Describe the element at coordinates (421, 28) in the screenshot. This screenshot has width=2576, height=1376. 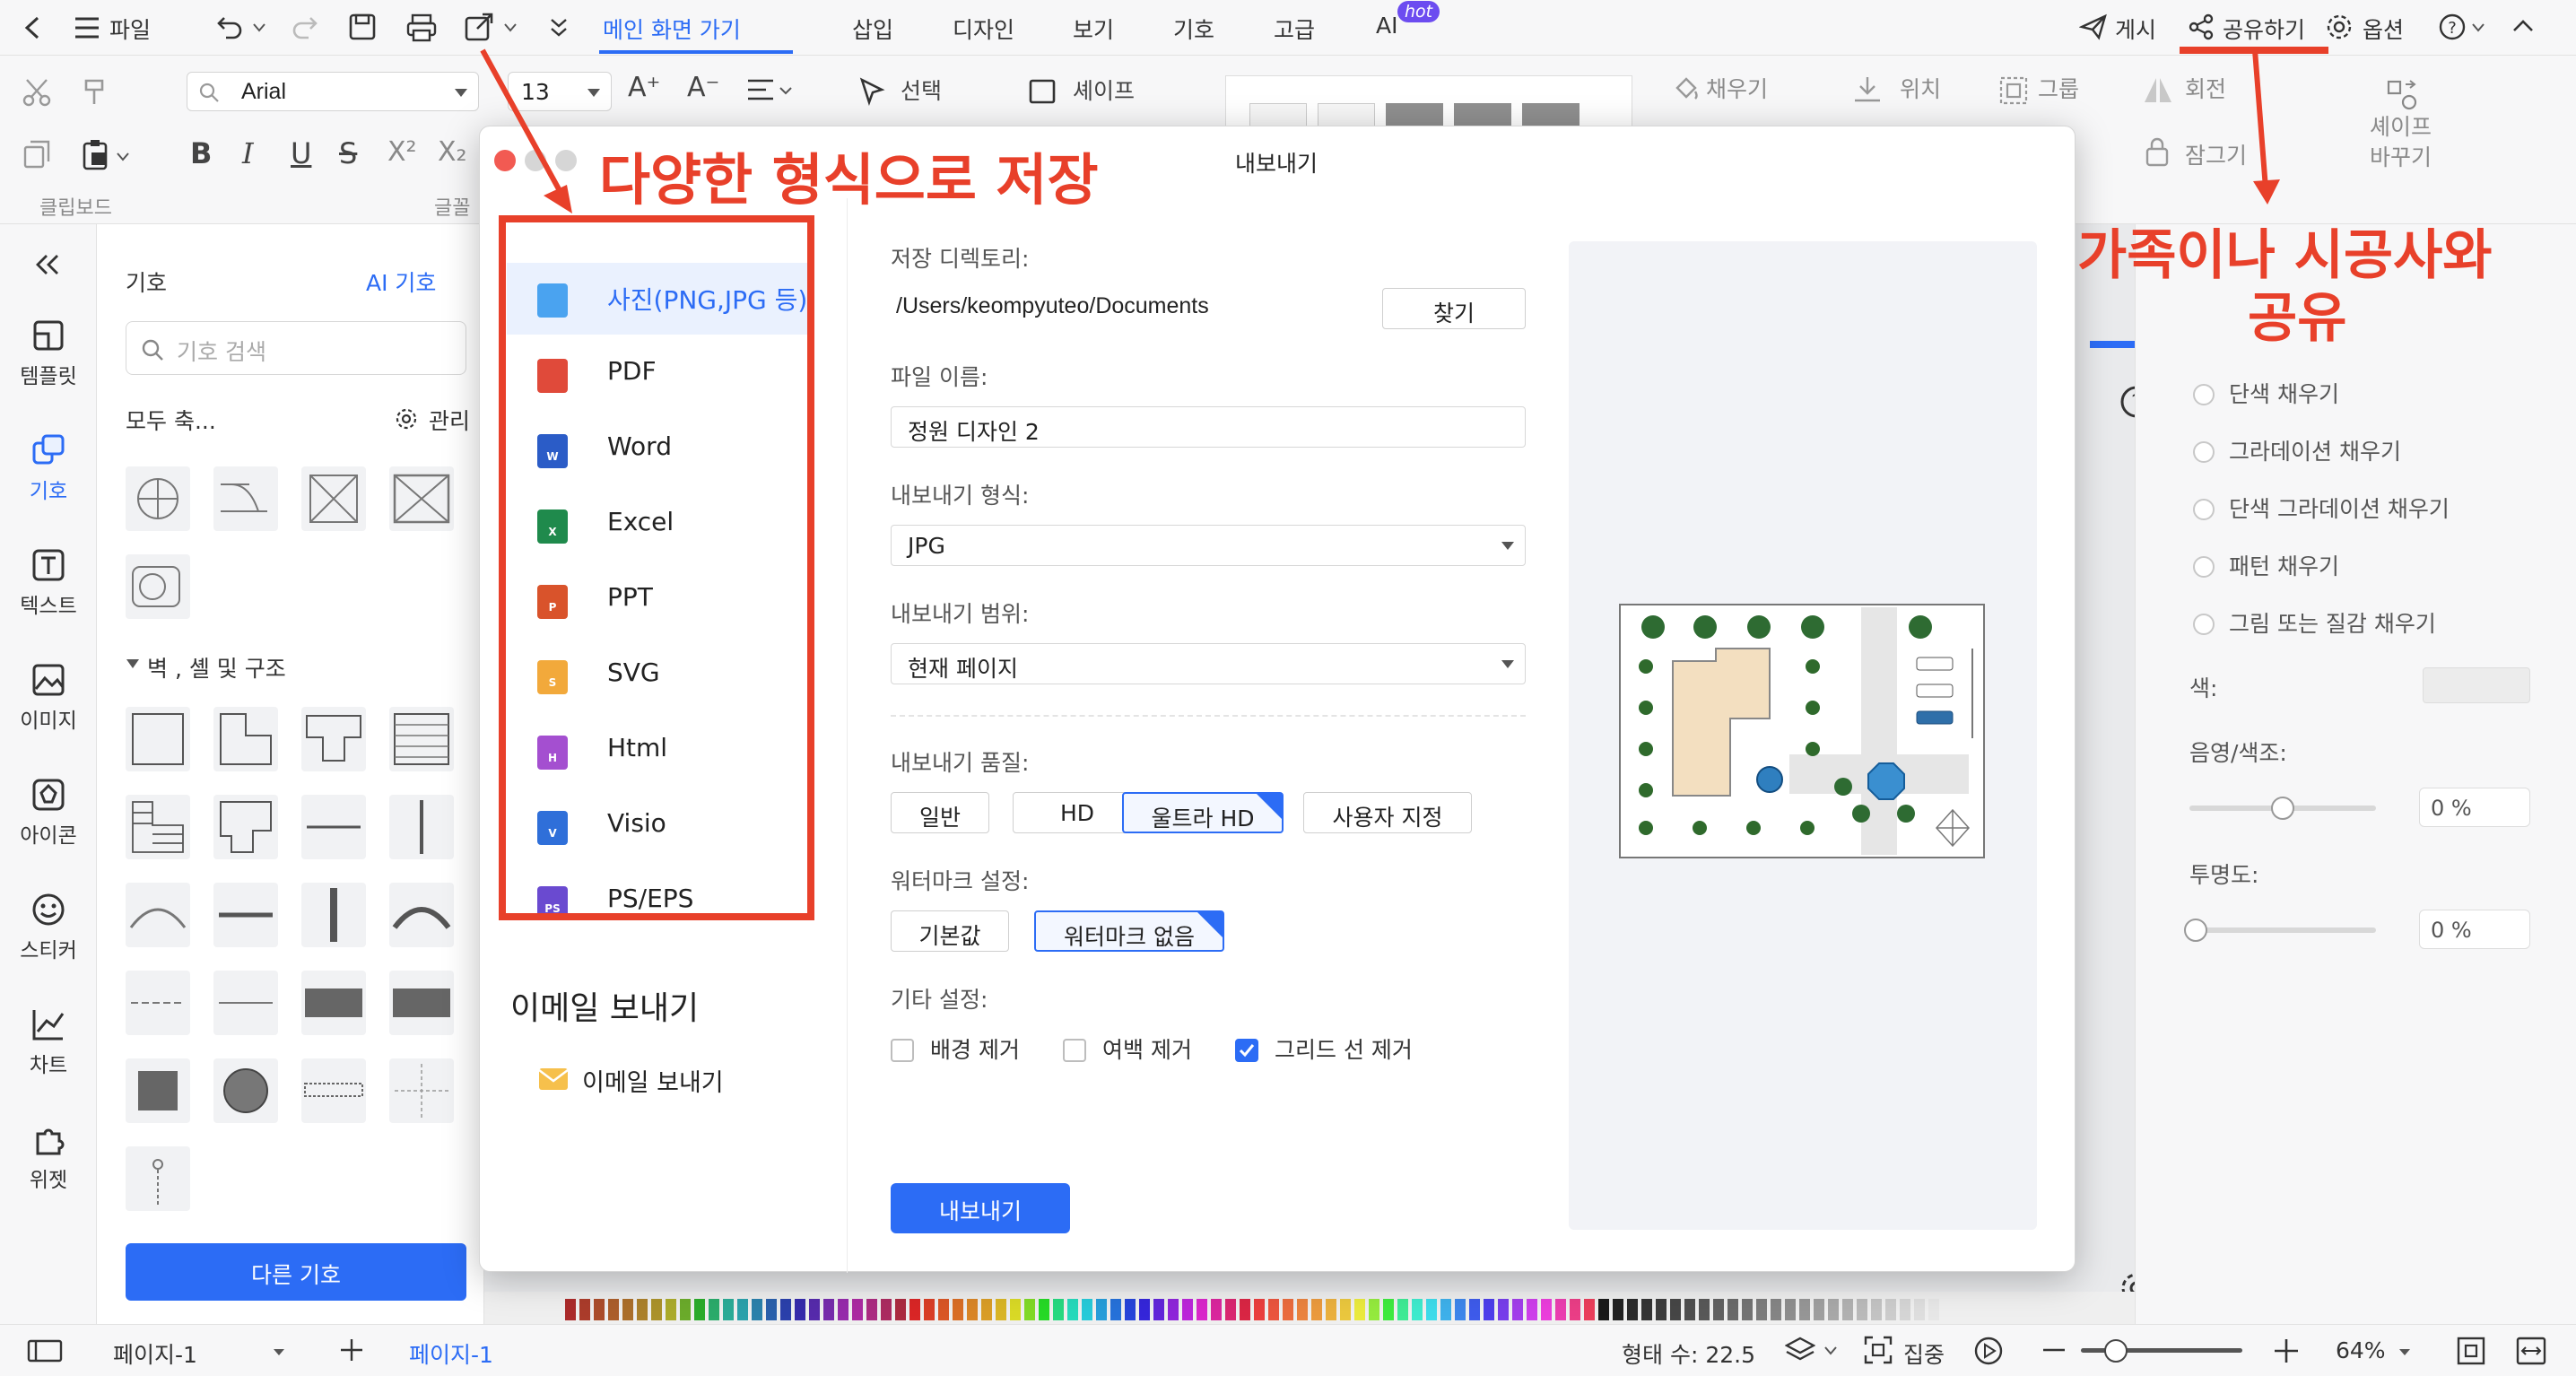
I see `print-icon` at that location.